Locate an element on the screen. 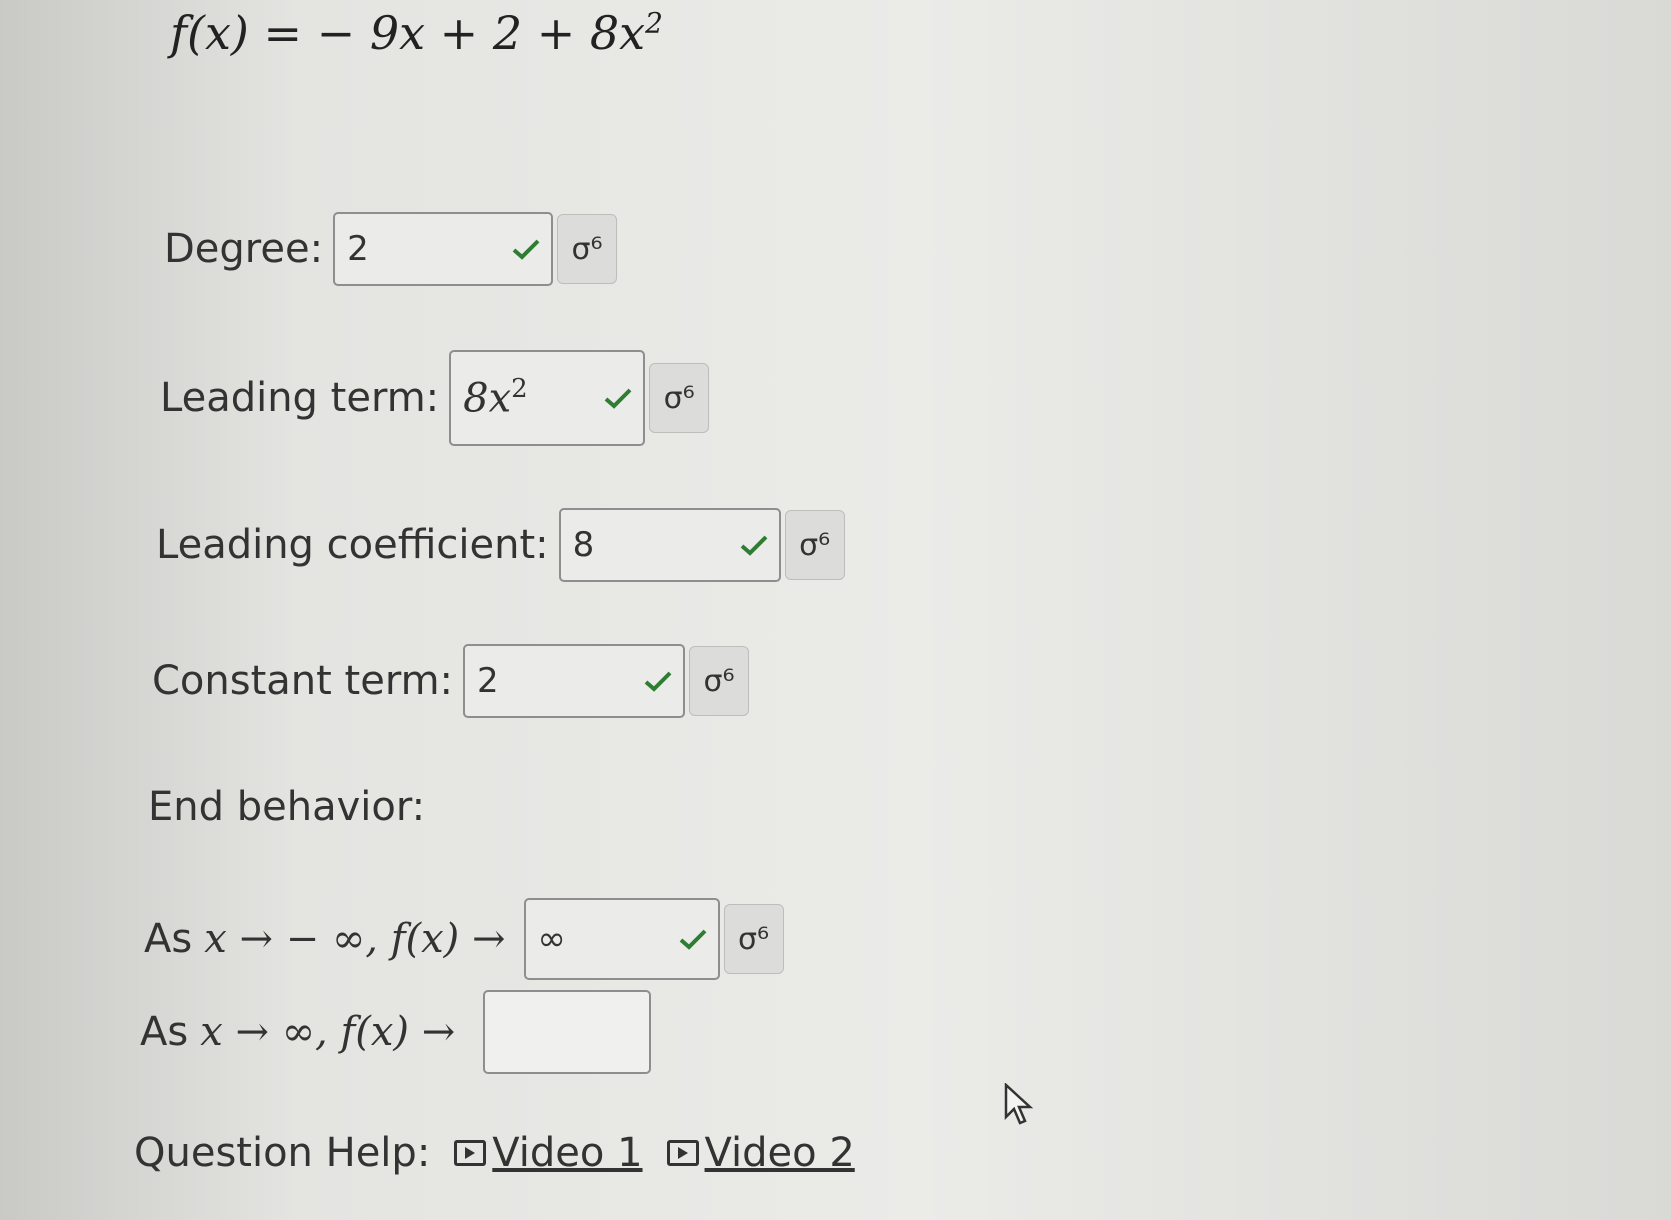 The width and height of the screenshot is (1671, 1220). degree-label: Degree: is located at coordinates (244, 249).